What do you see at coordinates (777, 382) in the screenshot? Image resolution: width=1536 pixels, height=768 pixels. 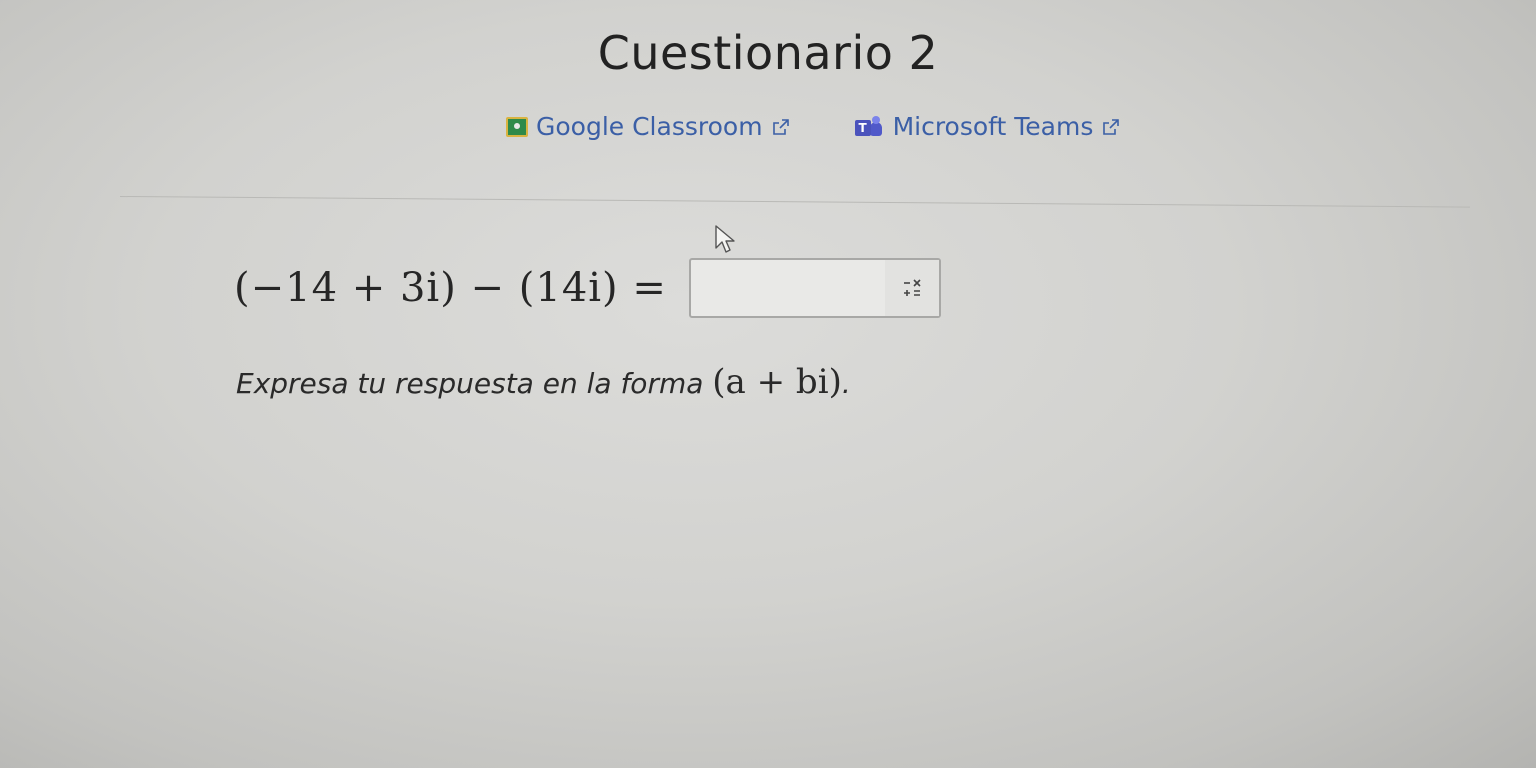 I see `instruction-math: (a + bi)` at bounding box center [777, 382].